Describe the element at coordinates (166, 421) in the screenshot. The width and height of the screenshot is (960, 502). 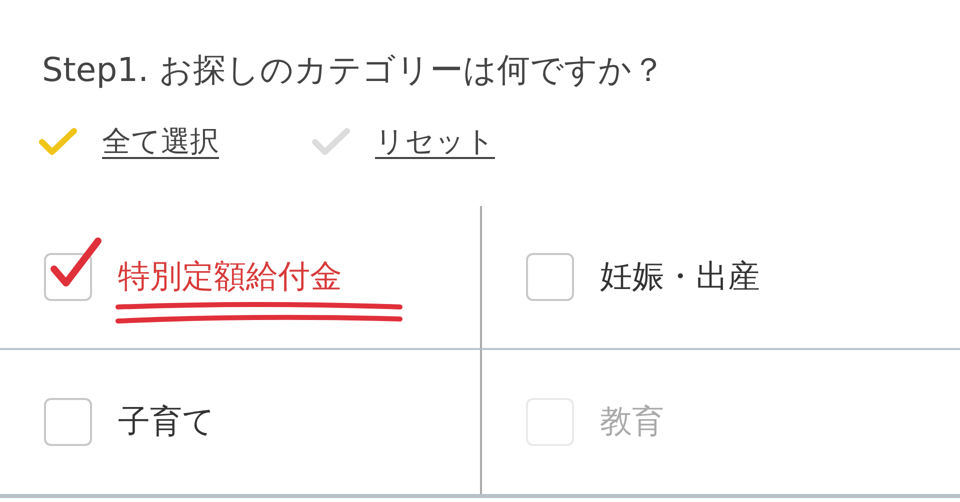
I see `category-label: 子育て` at that location.